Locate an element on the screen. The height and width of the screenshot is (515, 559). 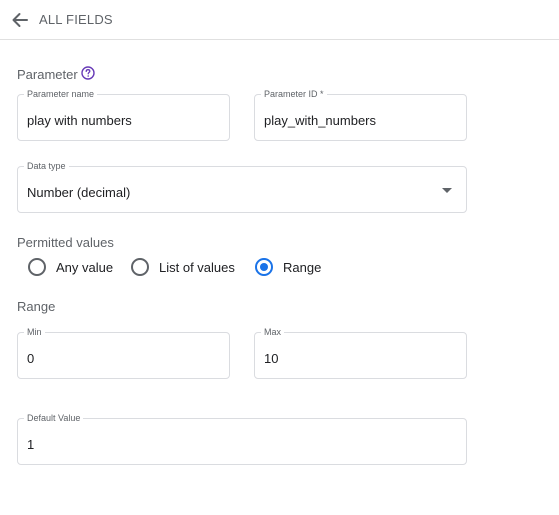
help-button is located at coordinates (88, 73).